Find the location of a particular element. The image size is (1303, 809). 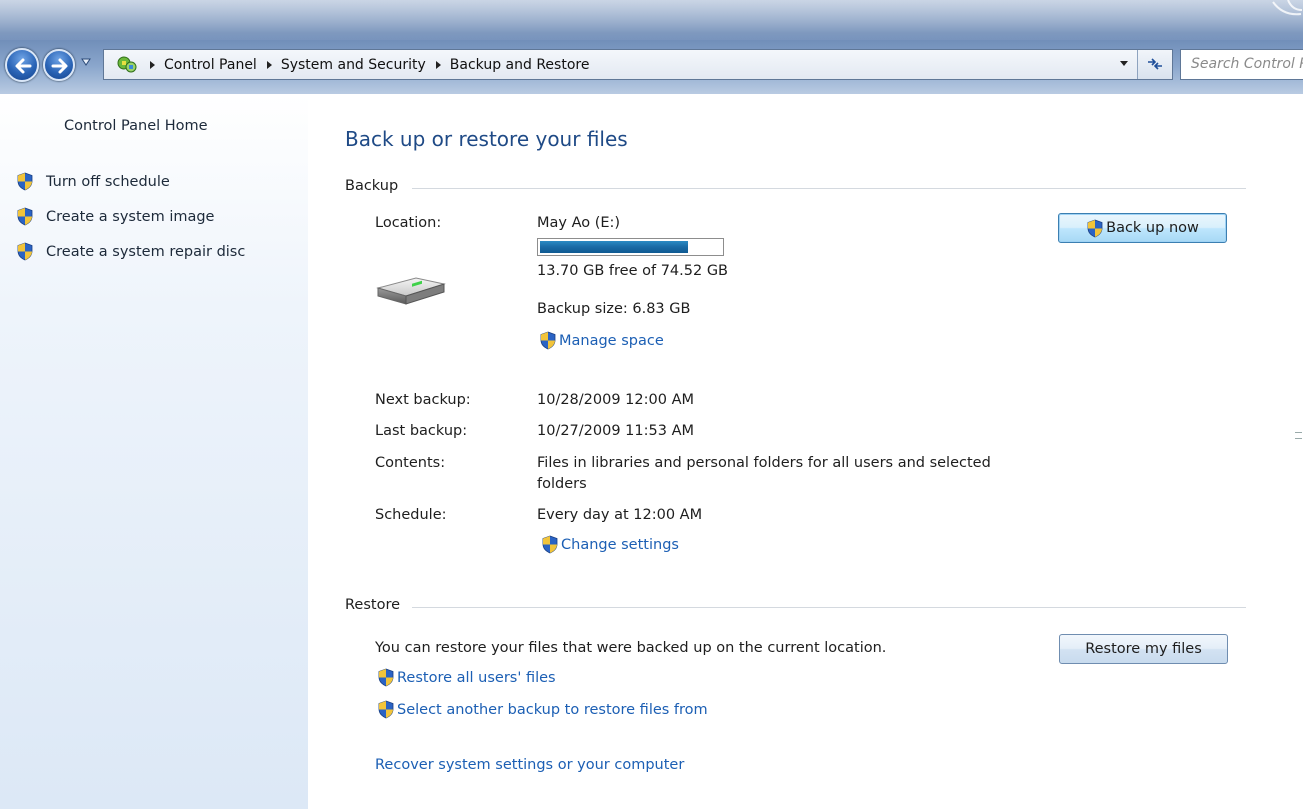

next-backup-value: 10/28/2009 12:00 AM is located at coordinates (616, 400).